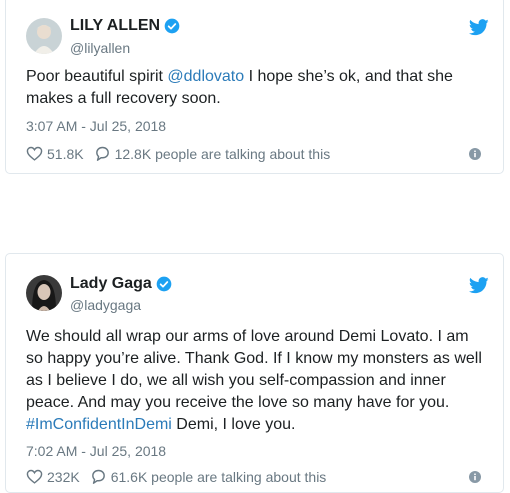 This screenshot has height=493, width=510. I want to click on author-name: Lady Gaga, so click(121, 284).